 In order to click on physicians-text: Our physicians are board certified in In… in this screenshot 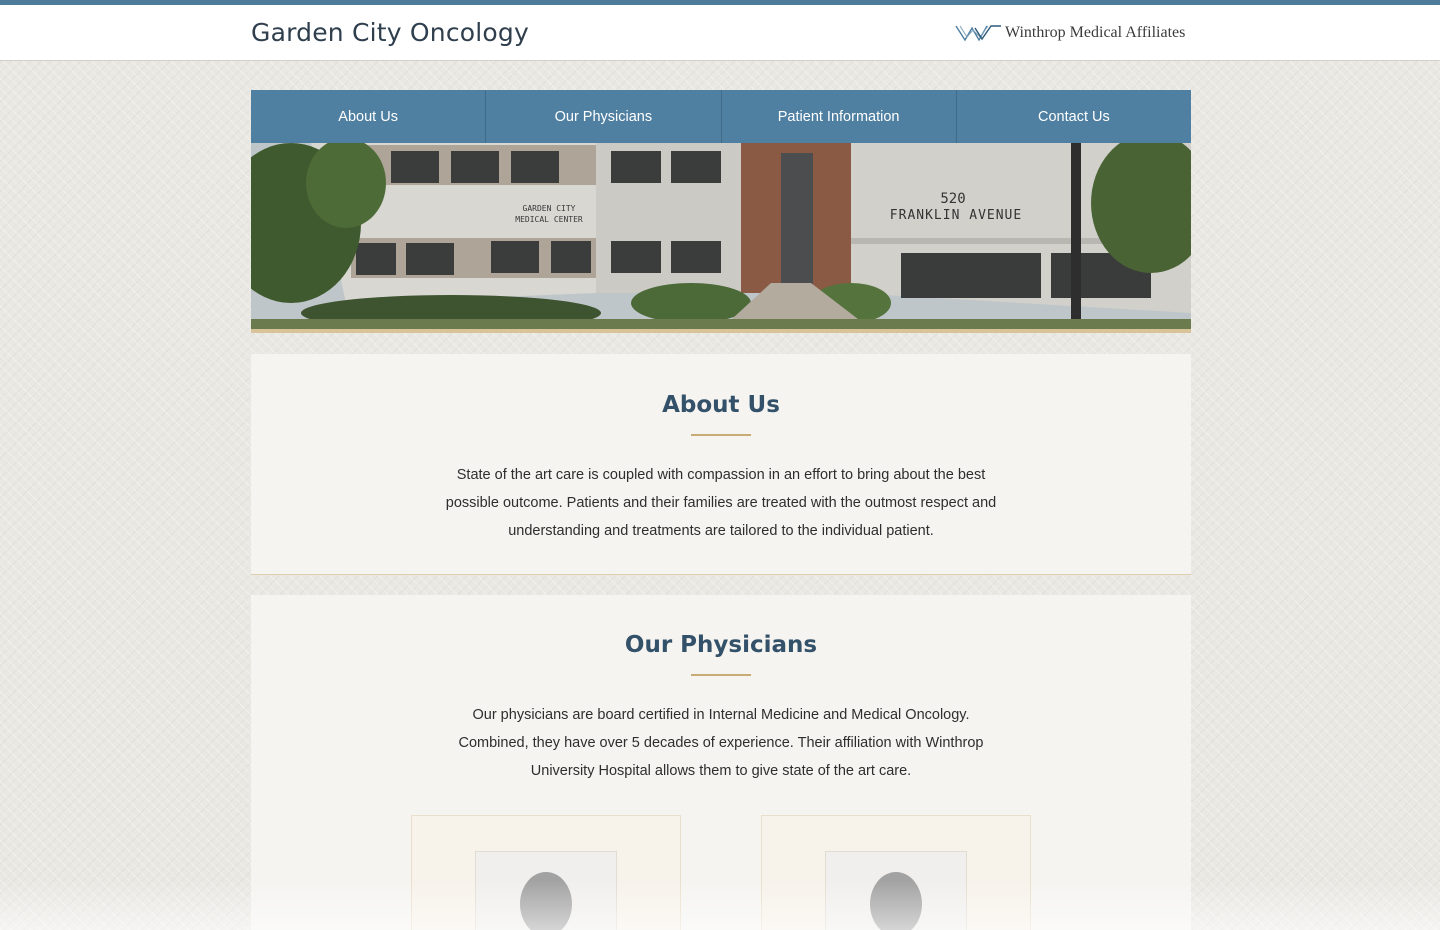, I will do `click(721, 743)`.